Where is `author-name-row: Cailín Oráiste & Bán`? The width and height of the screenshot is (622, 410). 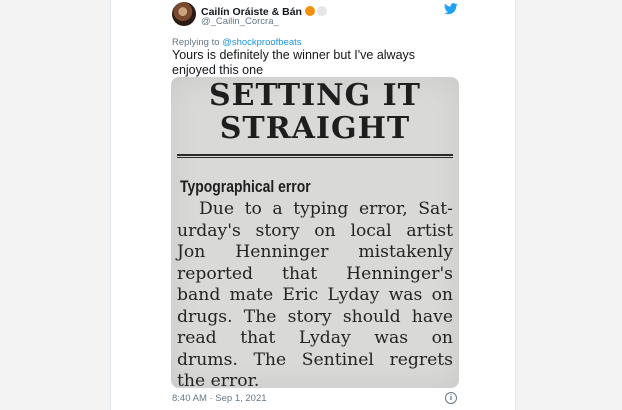
author-name-row: Cailín Oráiste & Bán is located at coordinates (264, 10).